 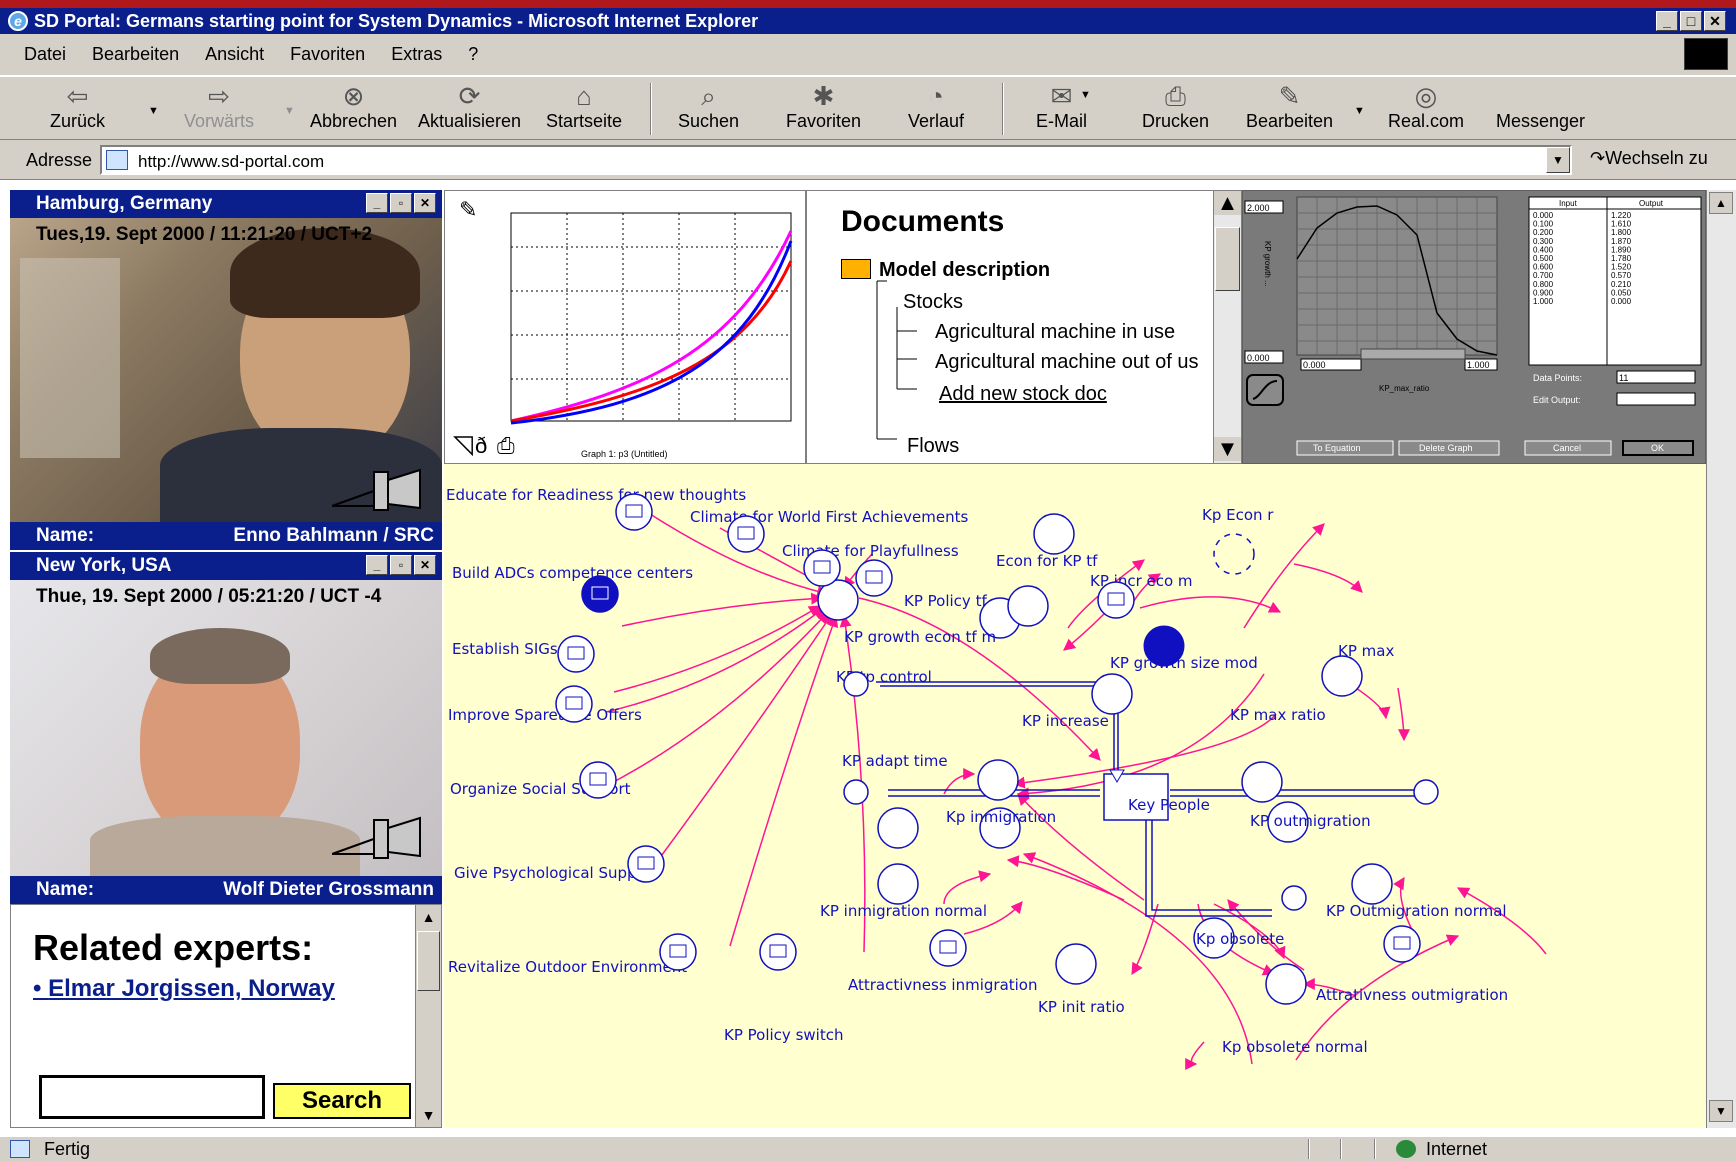 I want to click on stop-icon: ⊗, so click(x=353, y=96).